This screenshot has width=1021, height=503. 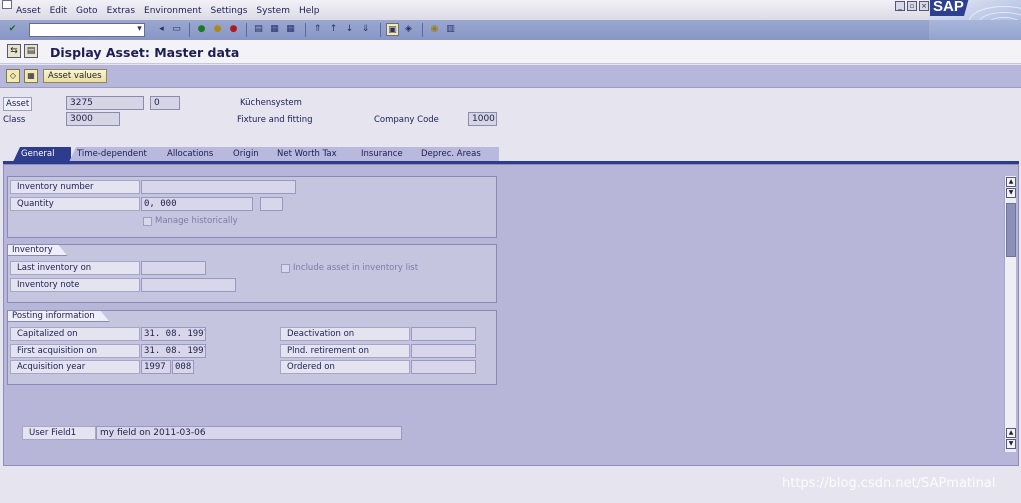 I want to click on menu-goto: Goto, so click(x=87, y=11).